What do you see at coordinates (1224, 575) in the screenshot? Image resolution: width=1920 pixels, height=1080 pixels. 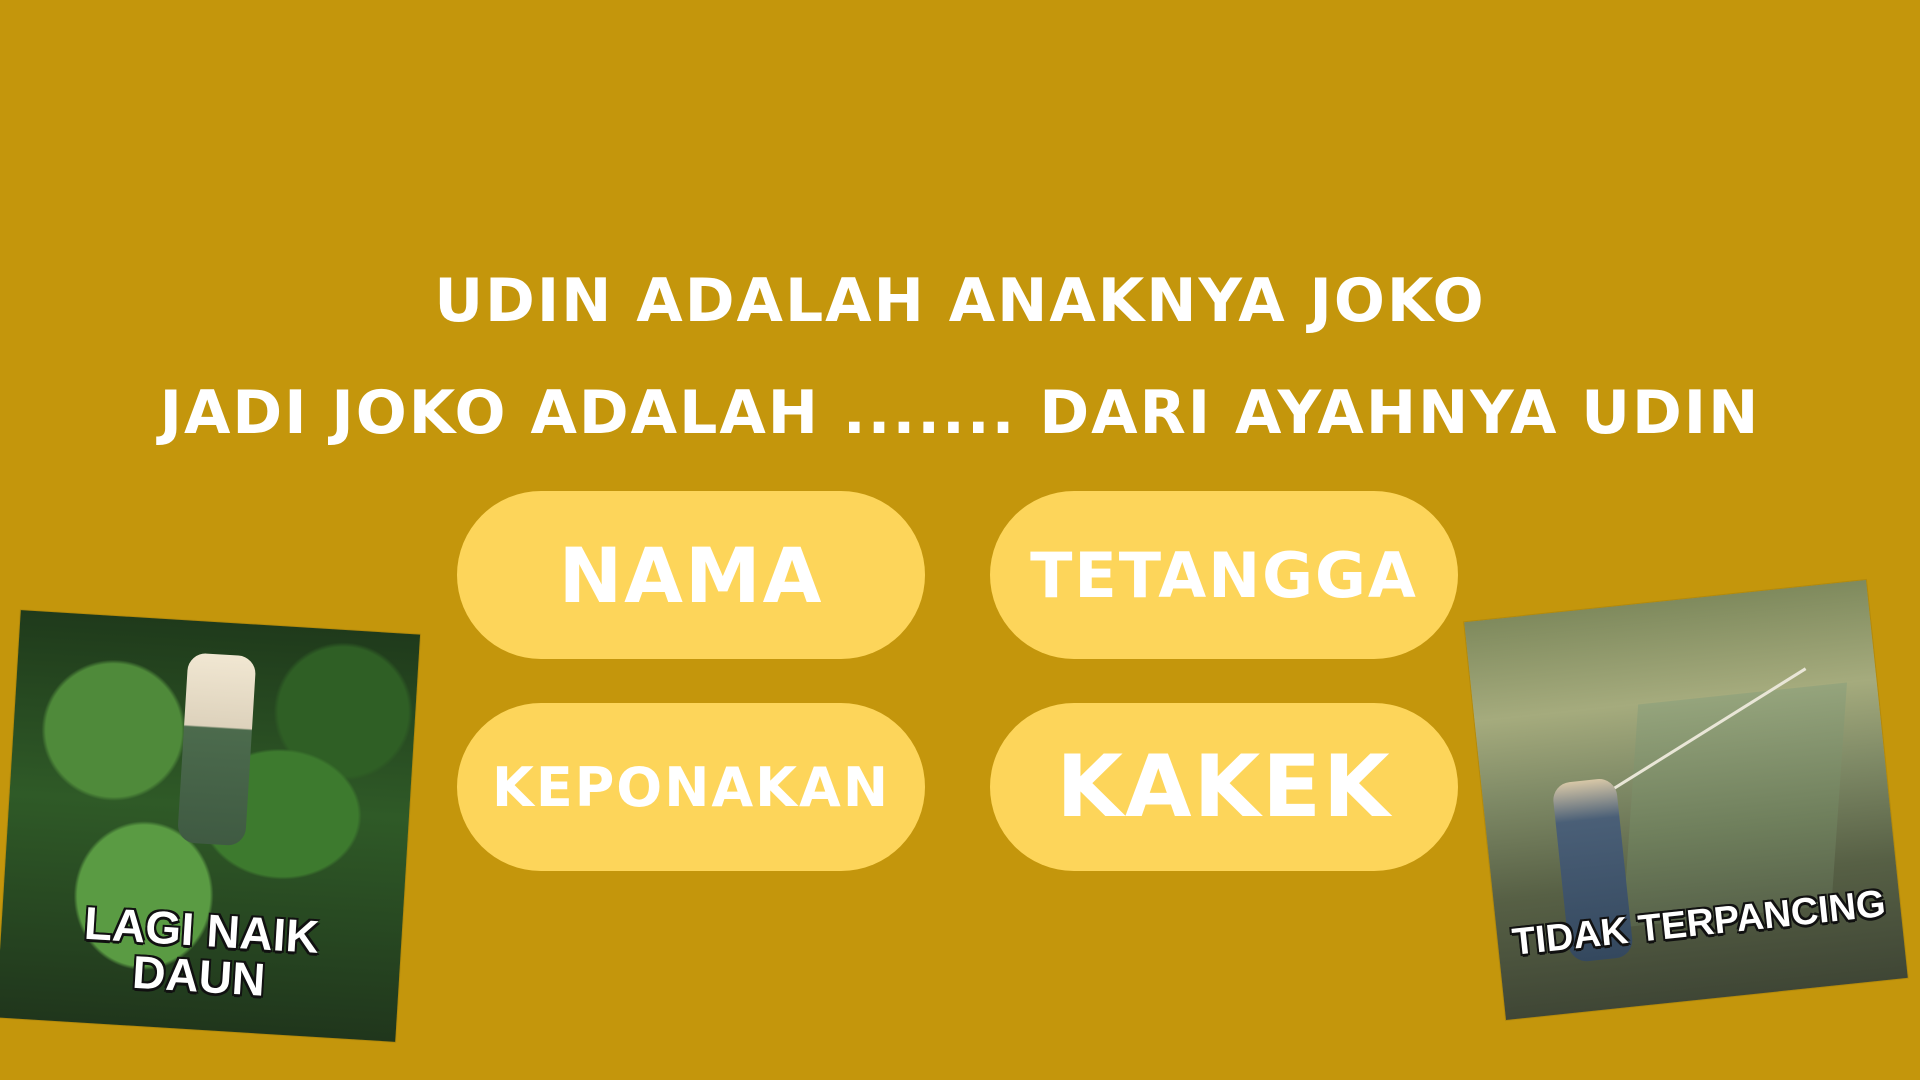 I see `answer-option-tetangga: TETANGGA` at bounding box center [1224, 575].